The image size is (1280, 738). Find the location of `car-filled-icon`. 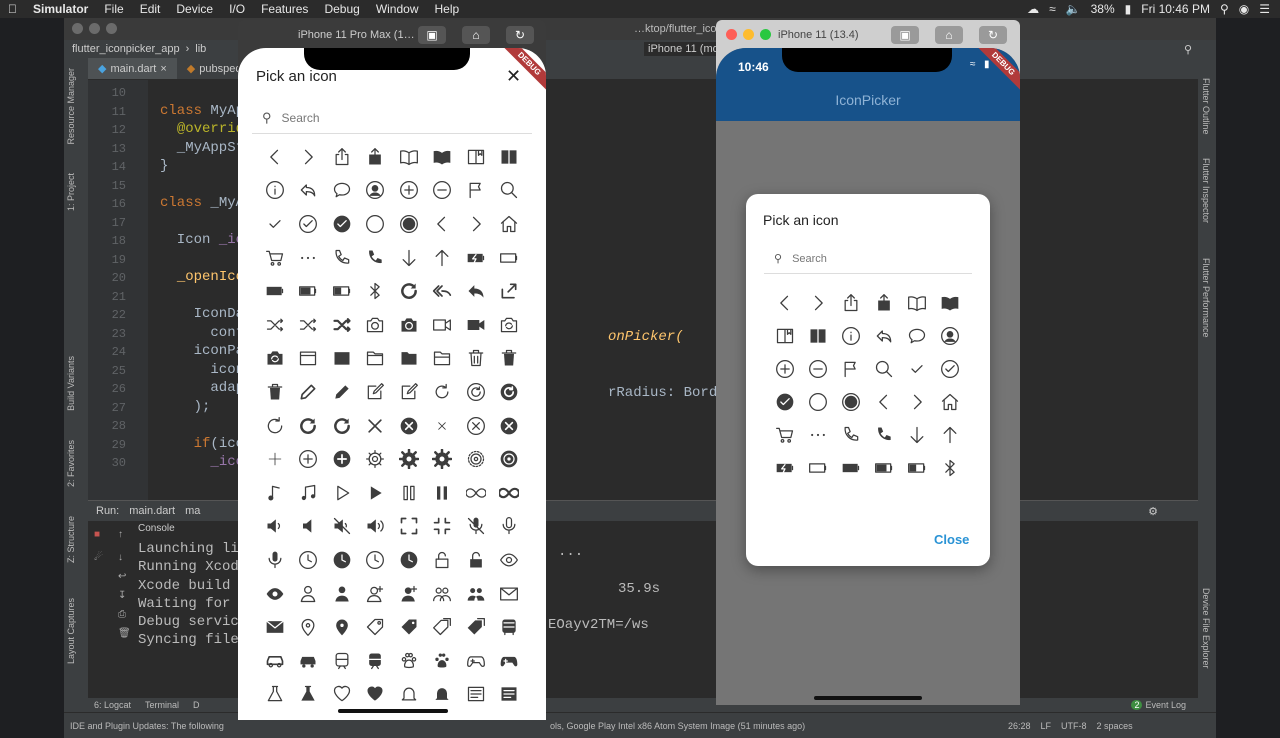

car-filled-icon is located at coordinates (309, 661).